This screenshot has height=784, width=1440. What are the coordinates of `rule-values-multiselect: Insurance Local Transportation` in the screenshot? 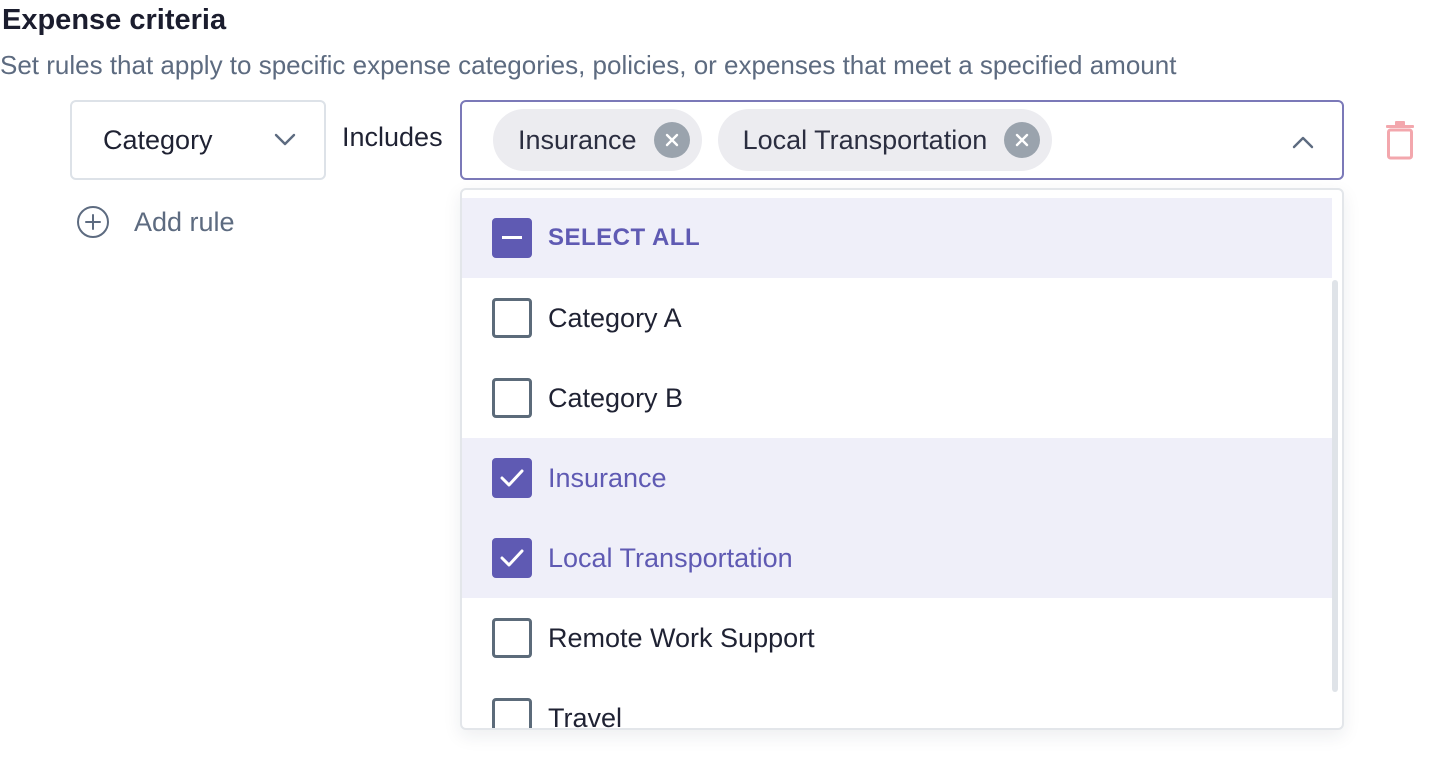 It's located at (902, 140).